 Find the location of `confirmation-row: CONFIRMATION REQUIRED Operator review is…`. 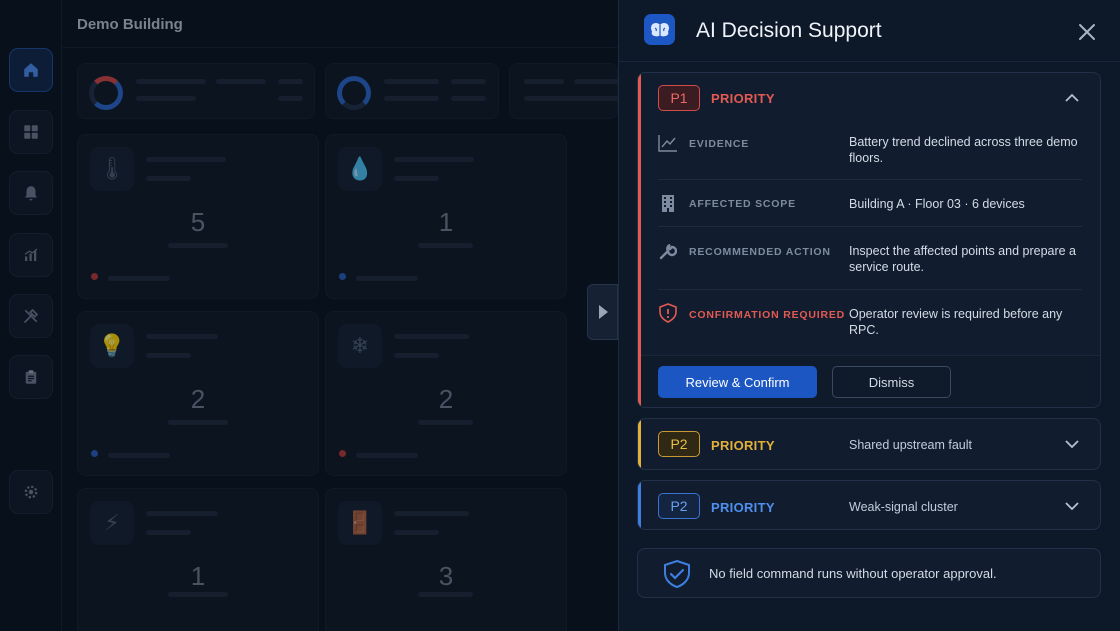

confirmation-row: CONFIRMATION REQUIRED Operator review is… is located at coordinates (870, 323).